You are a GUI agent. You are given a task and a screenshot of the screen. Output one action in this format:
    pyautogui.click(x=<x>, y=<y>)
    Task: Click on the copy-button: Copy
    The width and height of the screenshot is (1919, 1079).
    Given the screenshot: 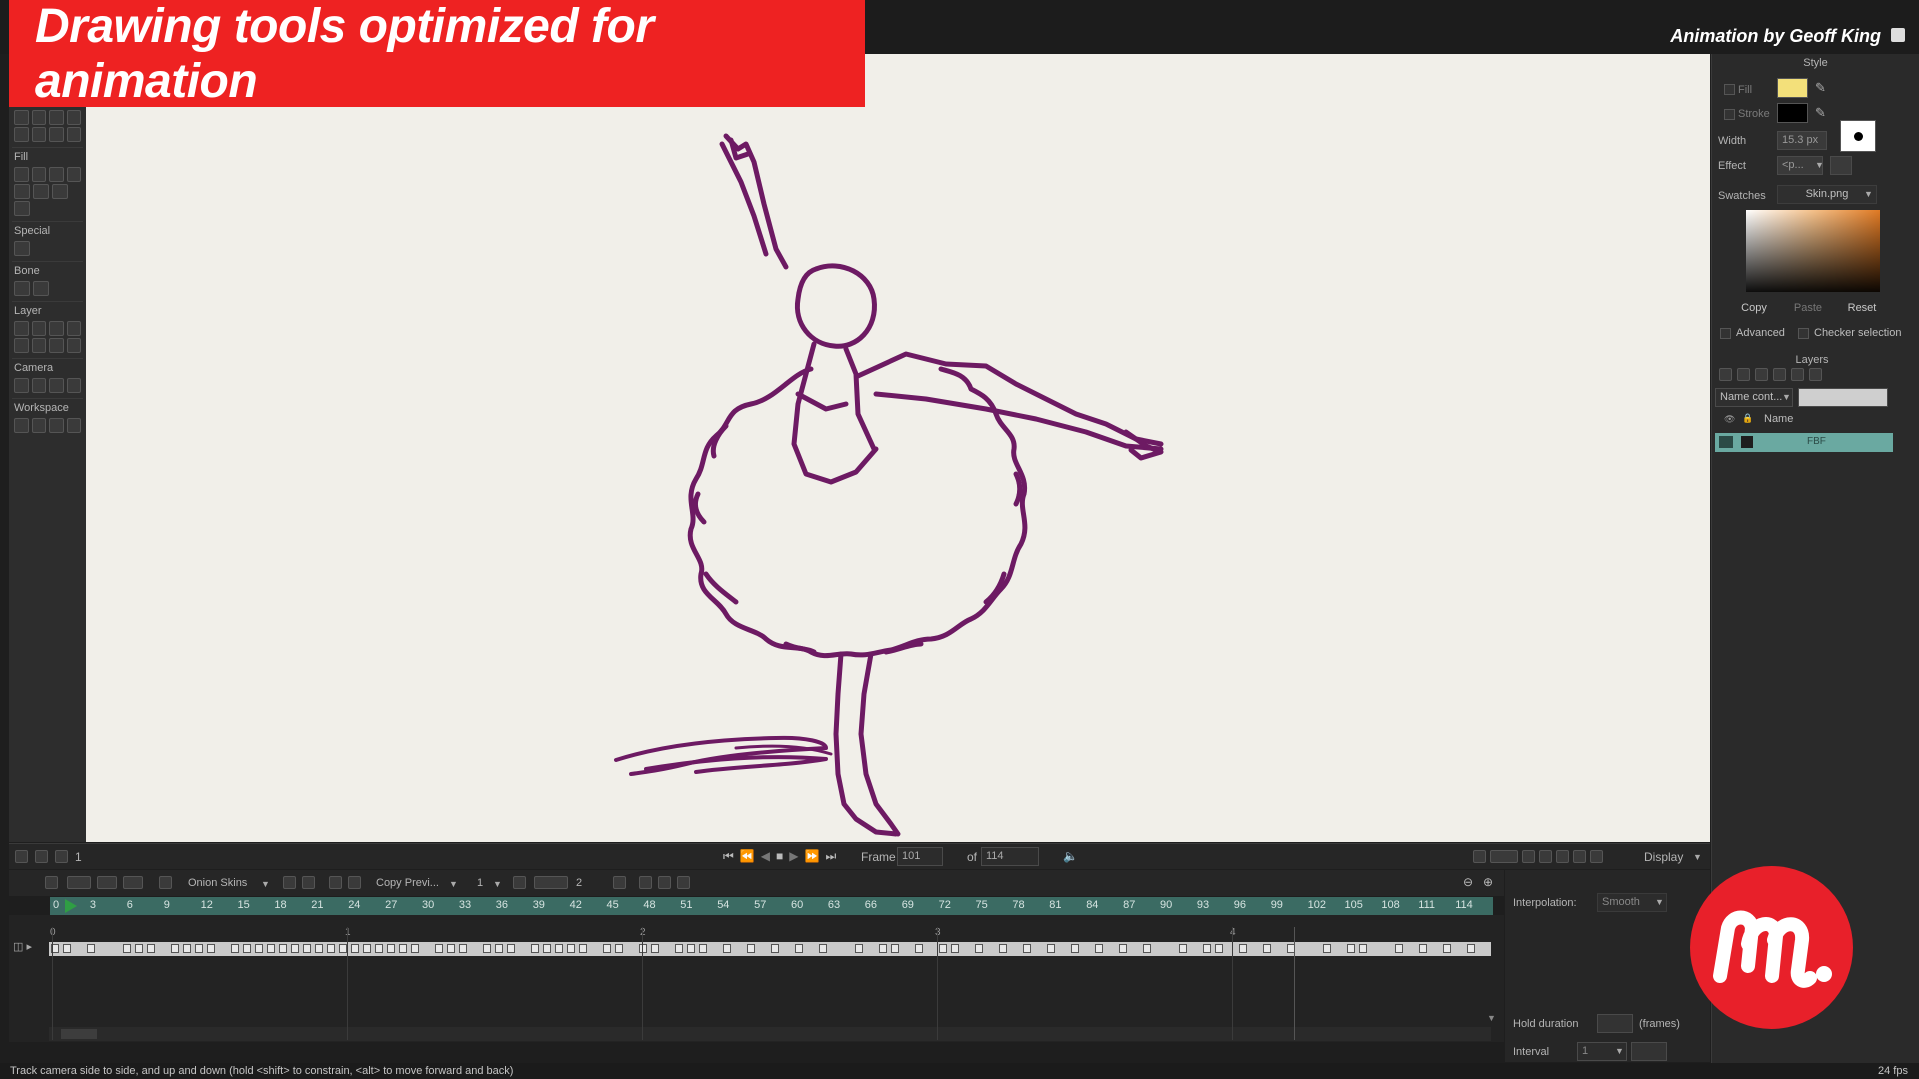 What is the action you would take?
    pyautogui.click(x=1754, y=308)
    